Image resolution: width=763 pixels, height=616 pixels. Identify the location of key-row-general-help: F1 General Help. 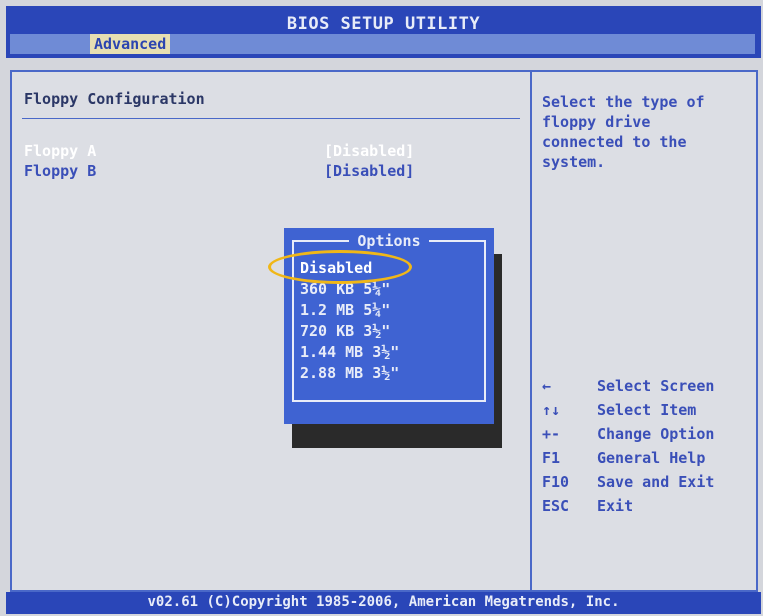
(647, 461).